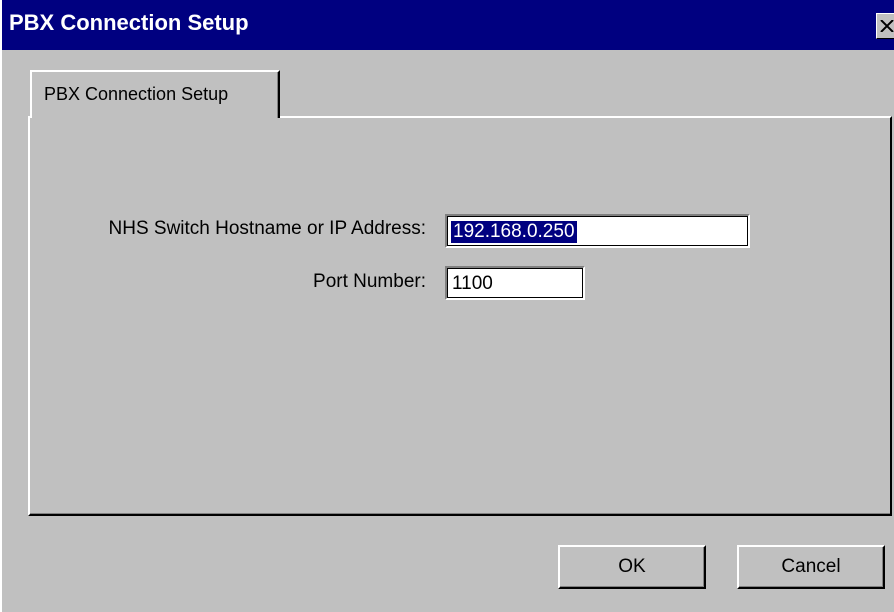 Image resolution: width=894 pixels, height=612 pixels. I want to click on host-input: 192.168.0.250, so click(597, 231).